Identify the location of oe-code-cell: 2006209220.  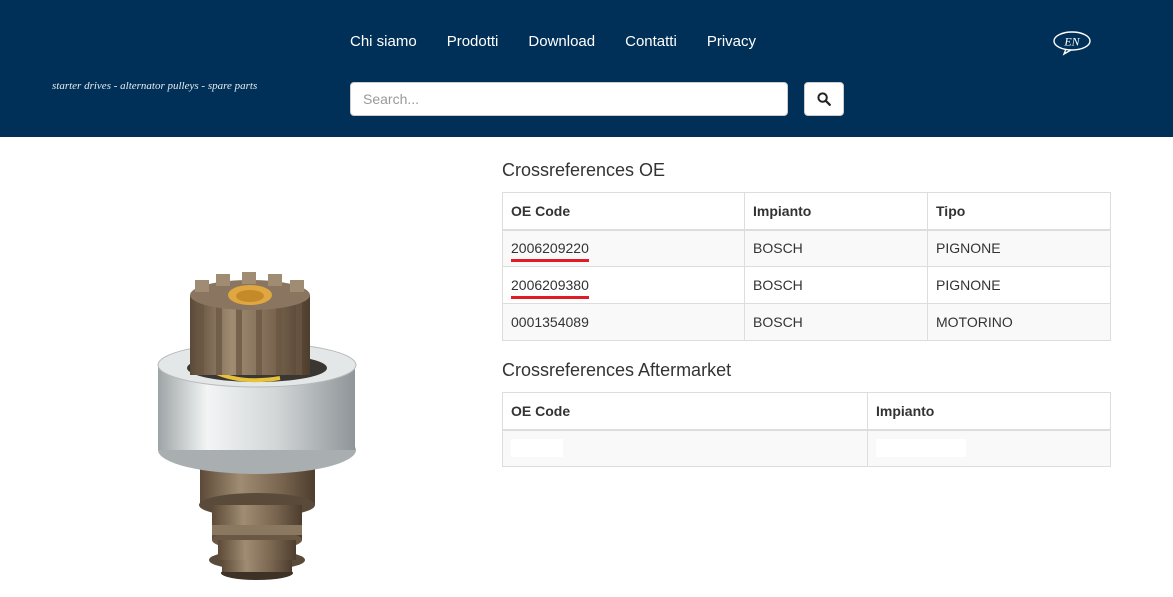
(550, 251).